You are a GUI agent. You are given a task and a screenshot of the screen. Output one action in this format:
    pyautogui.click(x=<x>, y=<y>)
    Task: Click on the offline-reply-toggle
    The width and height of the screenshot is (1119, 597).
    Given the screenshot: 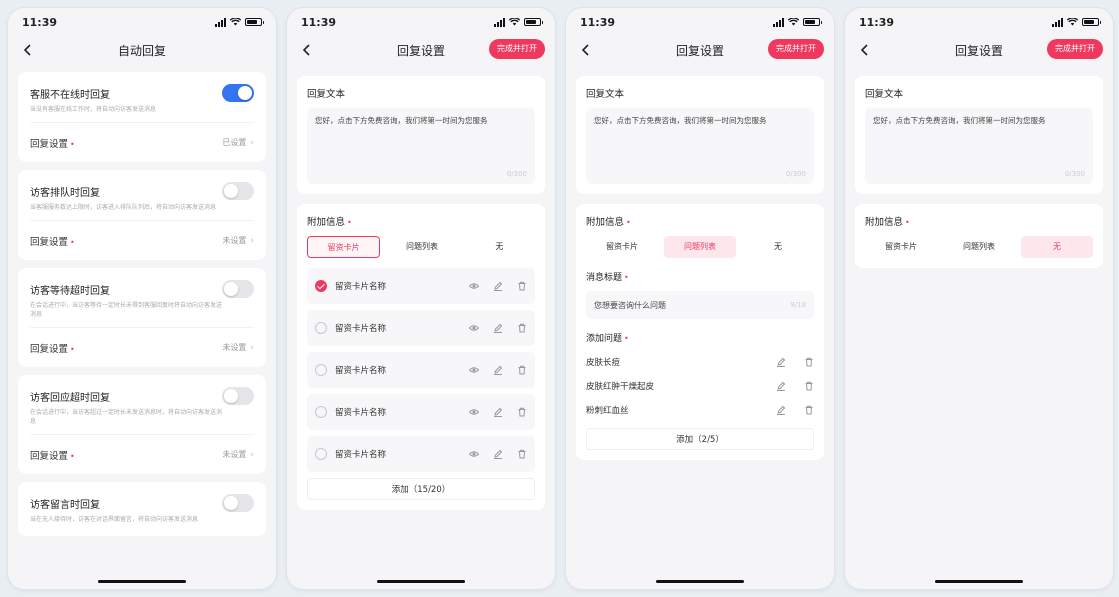 What is the action you would take?
    pyautogui.click(x=238, y=93)
    